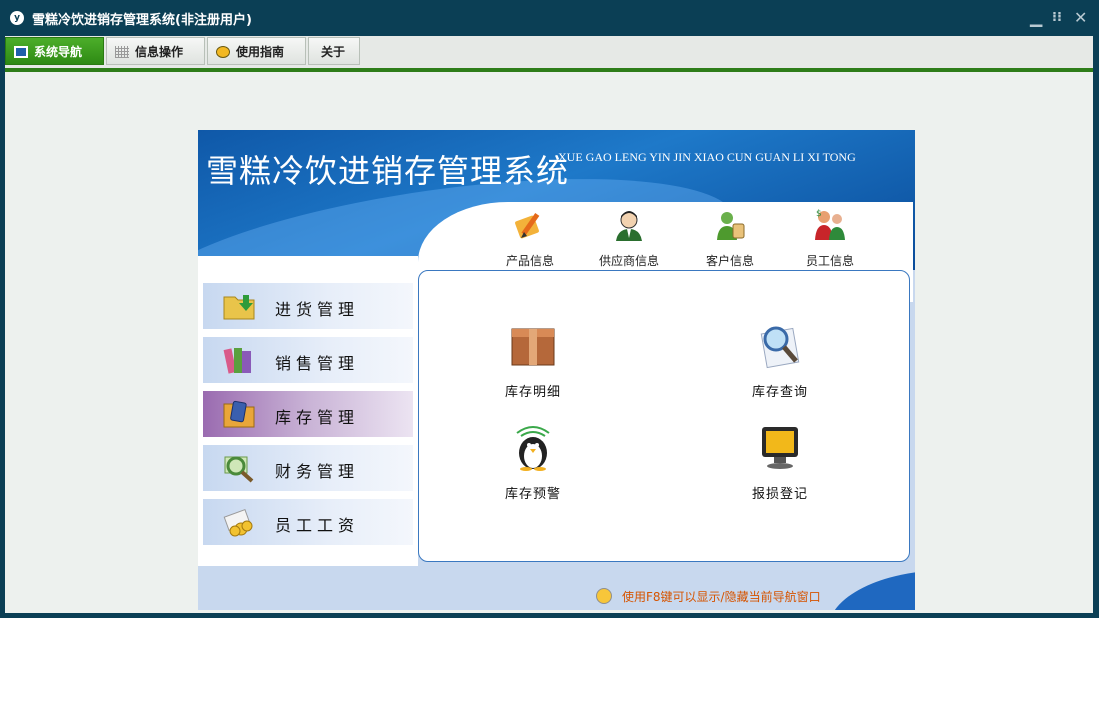 The height and width of the screenshot is (723, 1099). I want to click on feature-loss-register: 报损登记, so click(780, 462).